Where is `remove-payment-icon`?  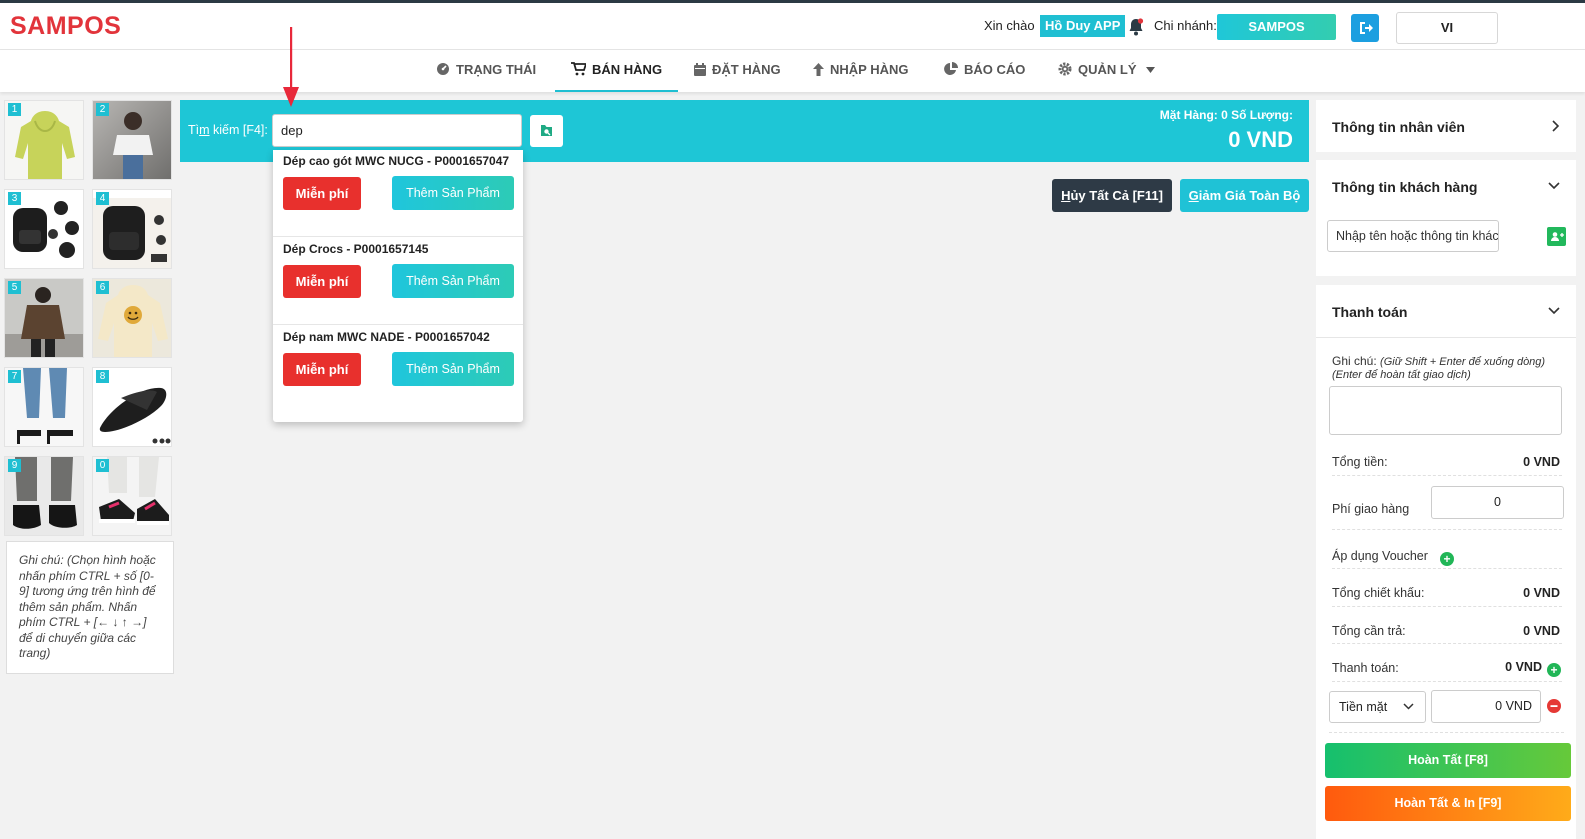
remove-payment-icon is located at coordinates (1554, 706).